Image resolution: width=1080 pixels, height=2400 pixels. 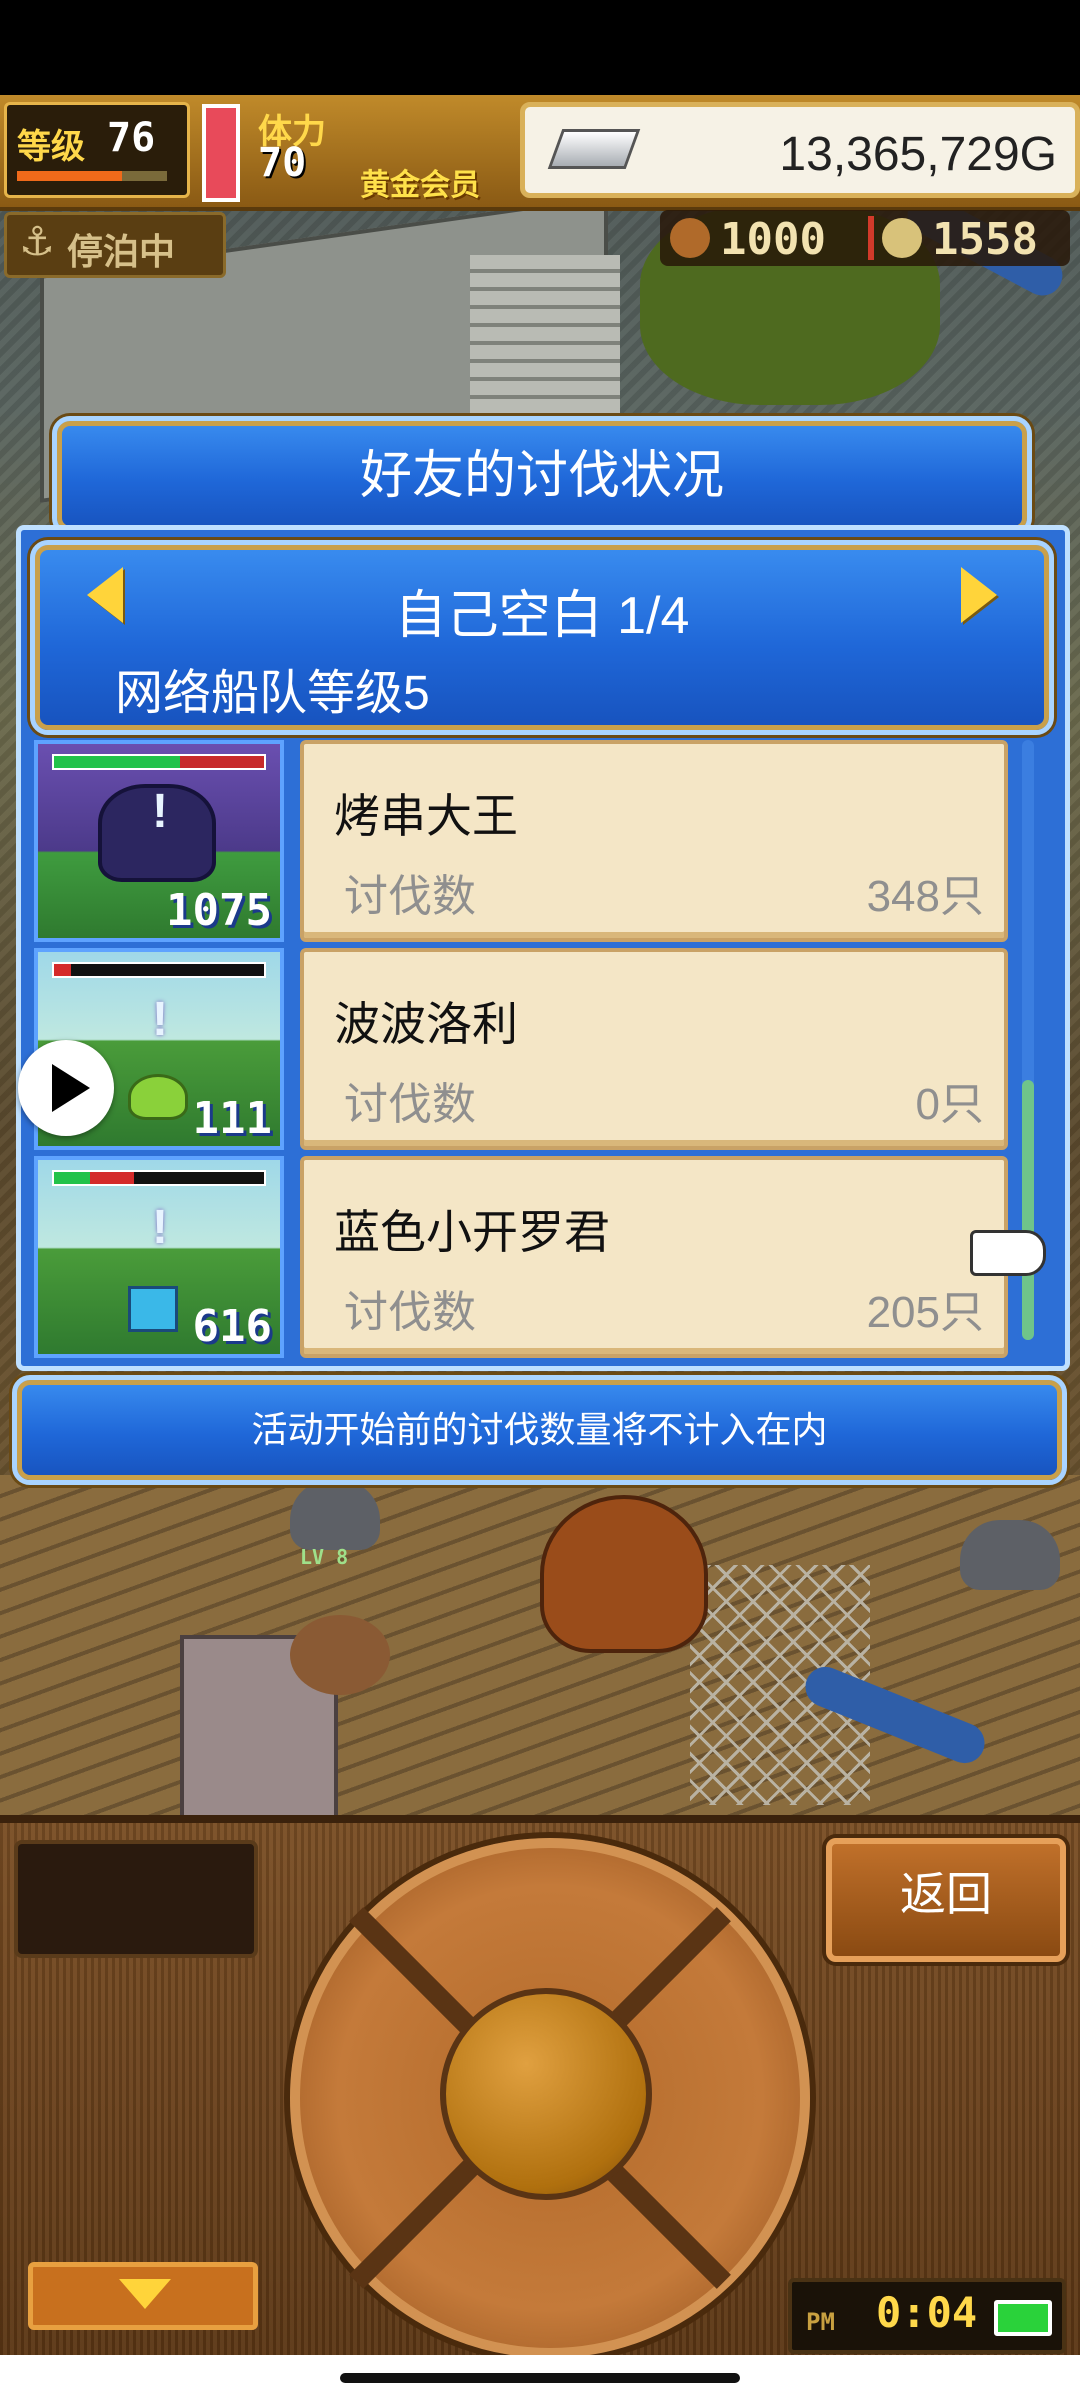 I want to click on exp-bar, so click(x=92, y=176).